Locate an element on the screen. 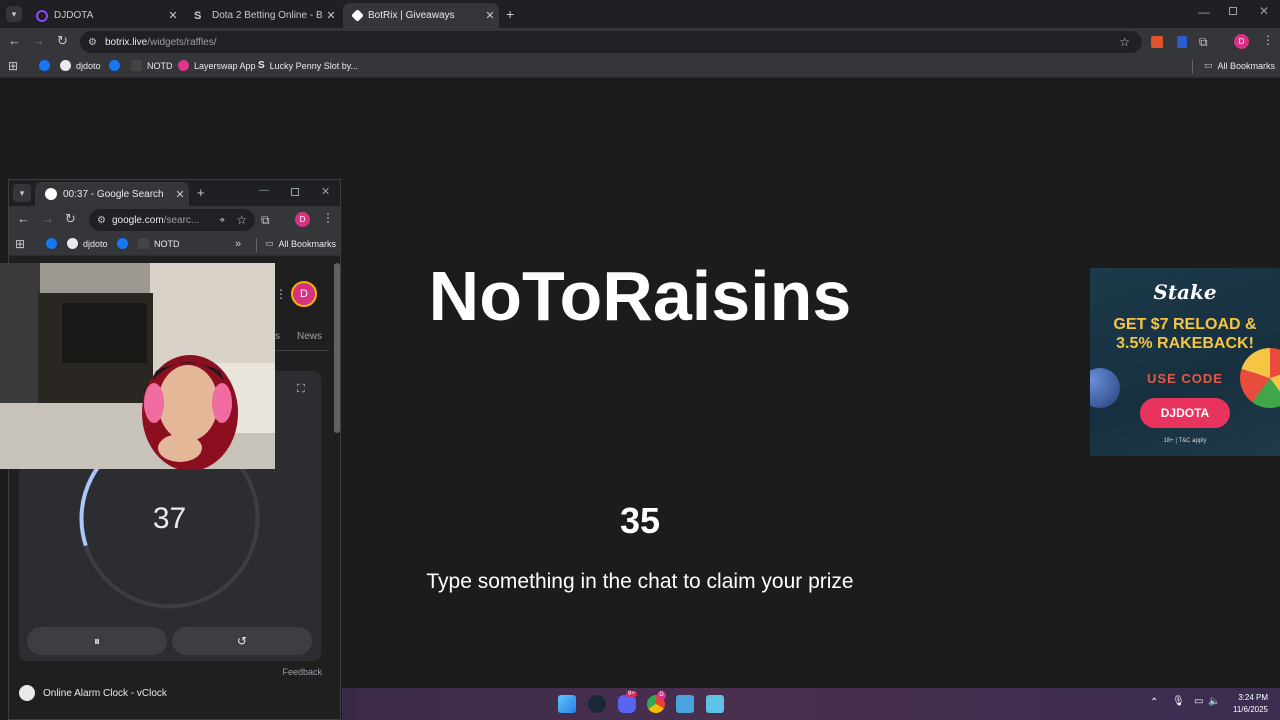 Image resolution: width=1280 pixels, height=720 pixels. bookmark-label: djdoto is located at coordinates (88, 65).